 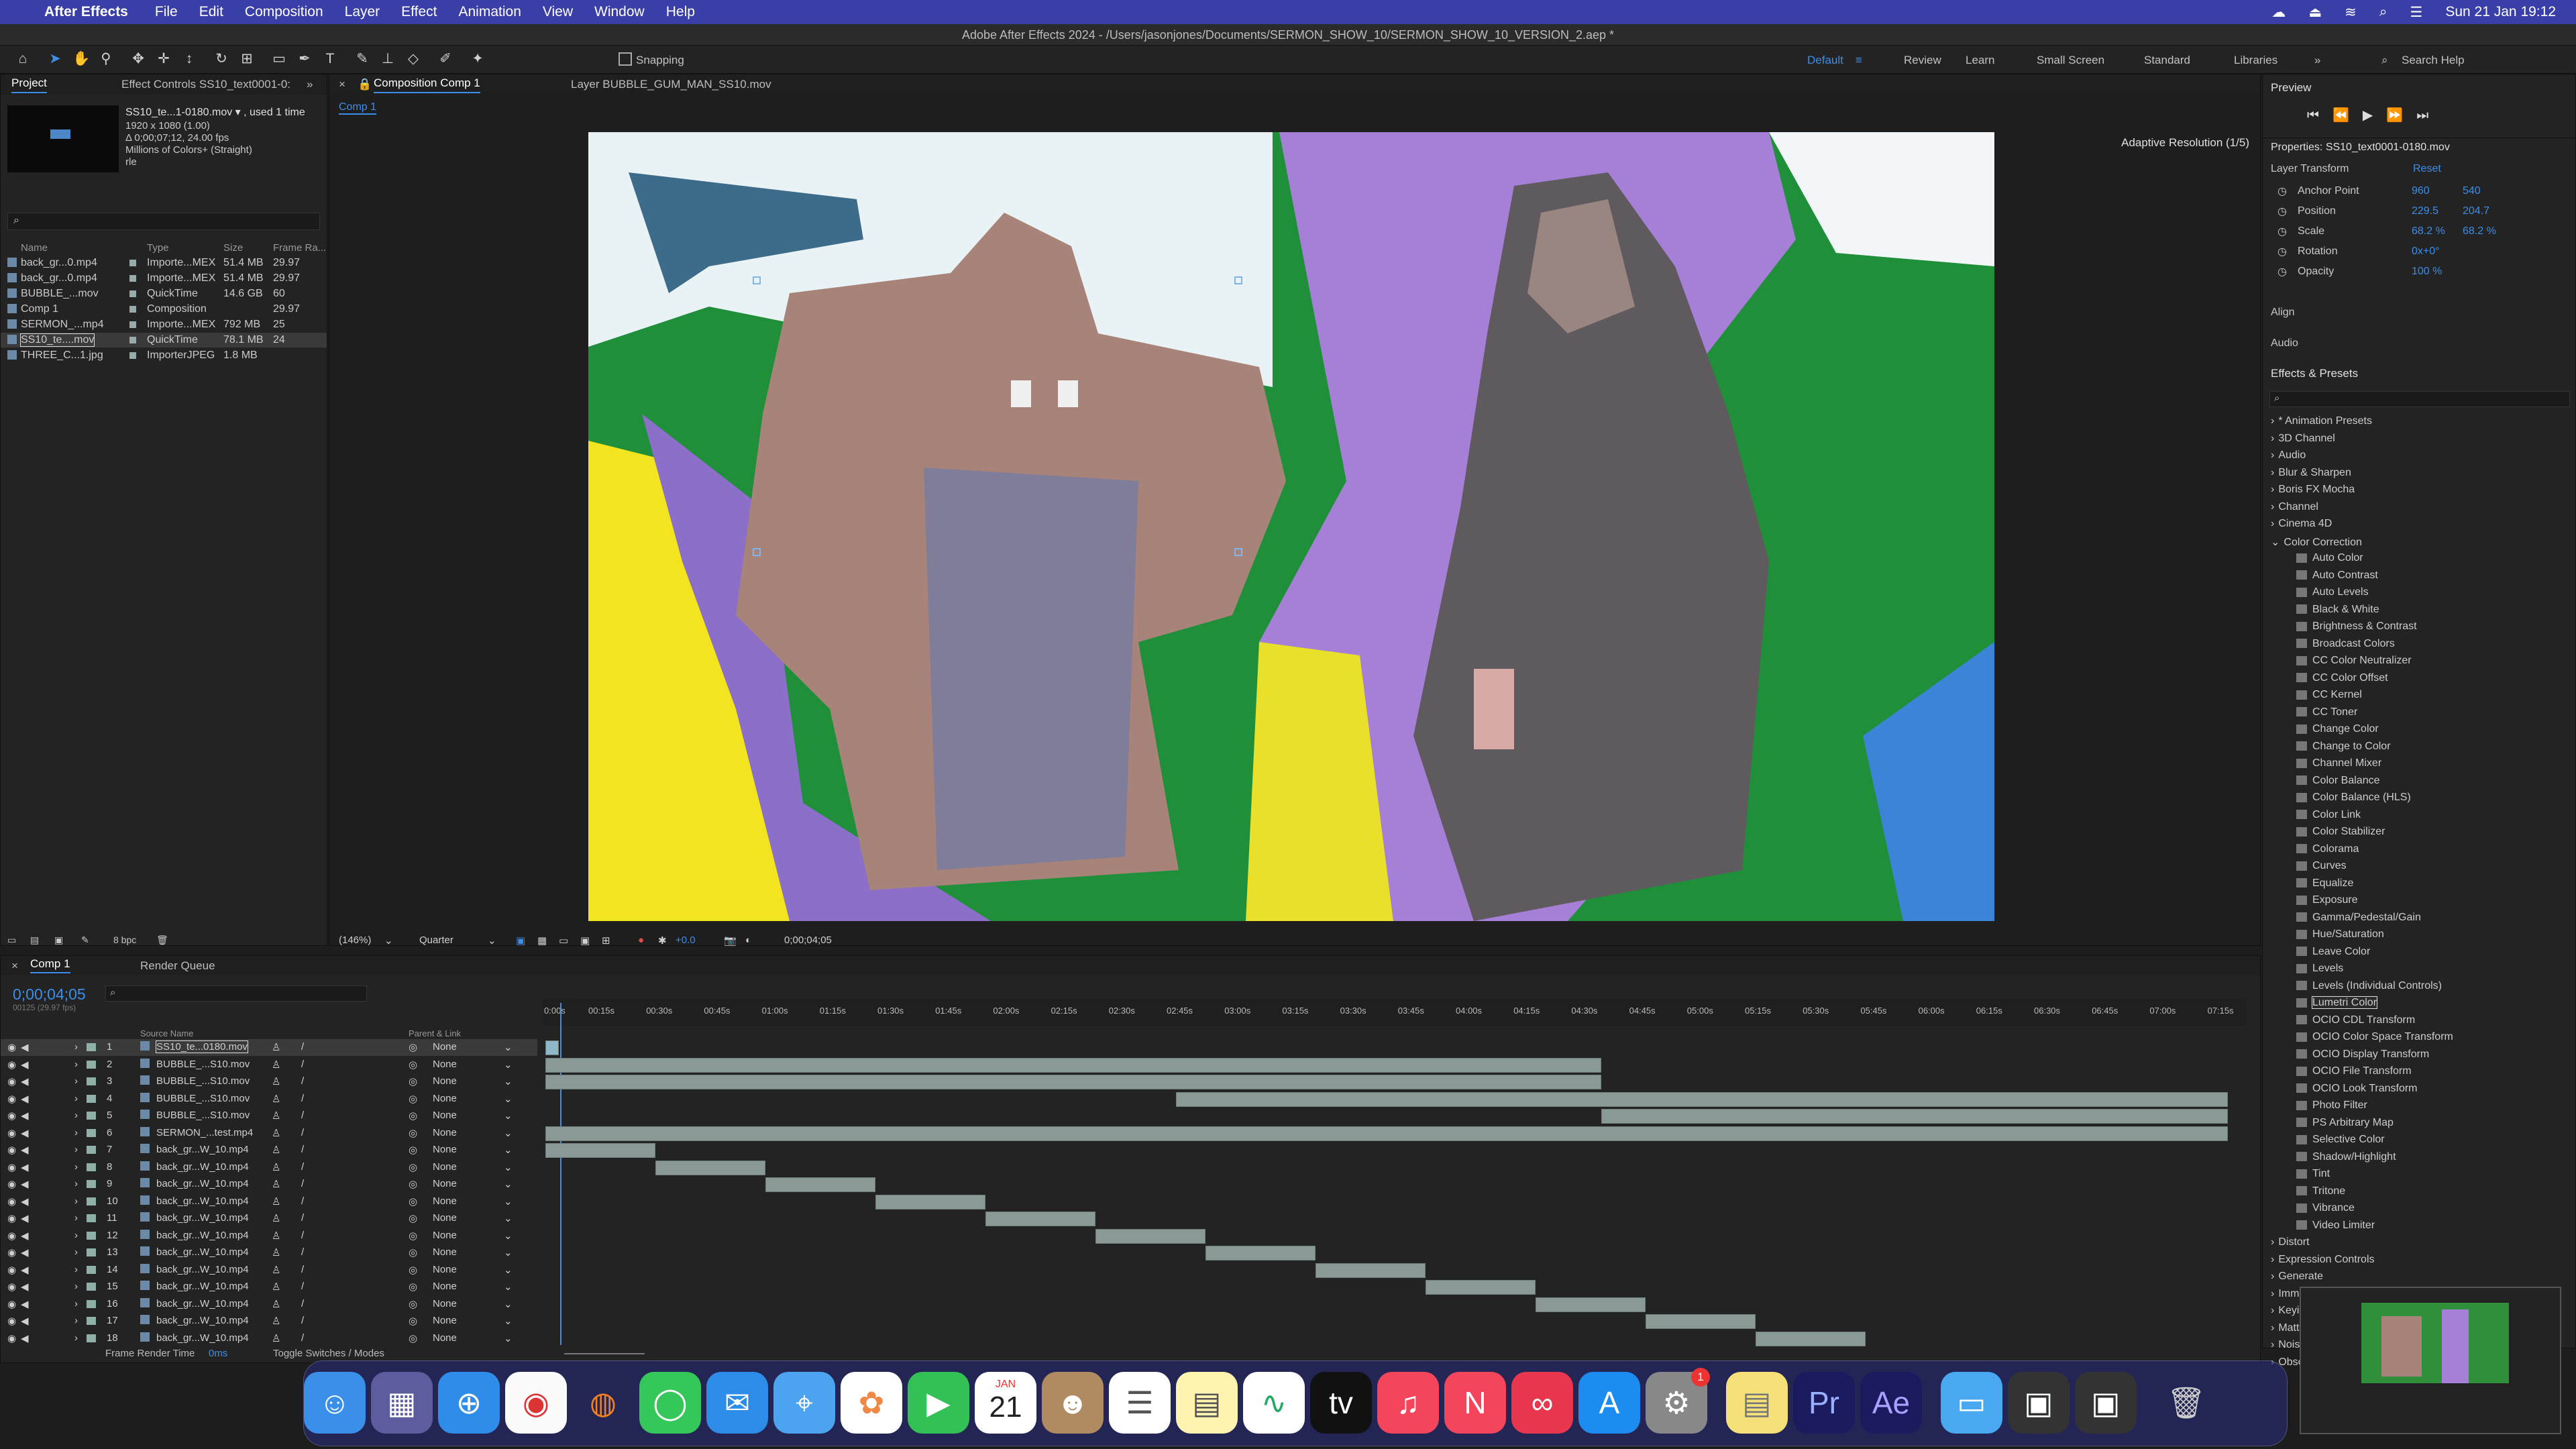 What do you see at coordinates (2331, 1105) in the screenshot?
I see `effect-item: Photo Filter` at bounding box center [2331, 1105].